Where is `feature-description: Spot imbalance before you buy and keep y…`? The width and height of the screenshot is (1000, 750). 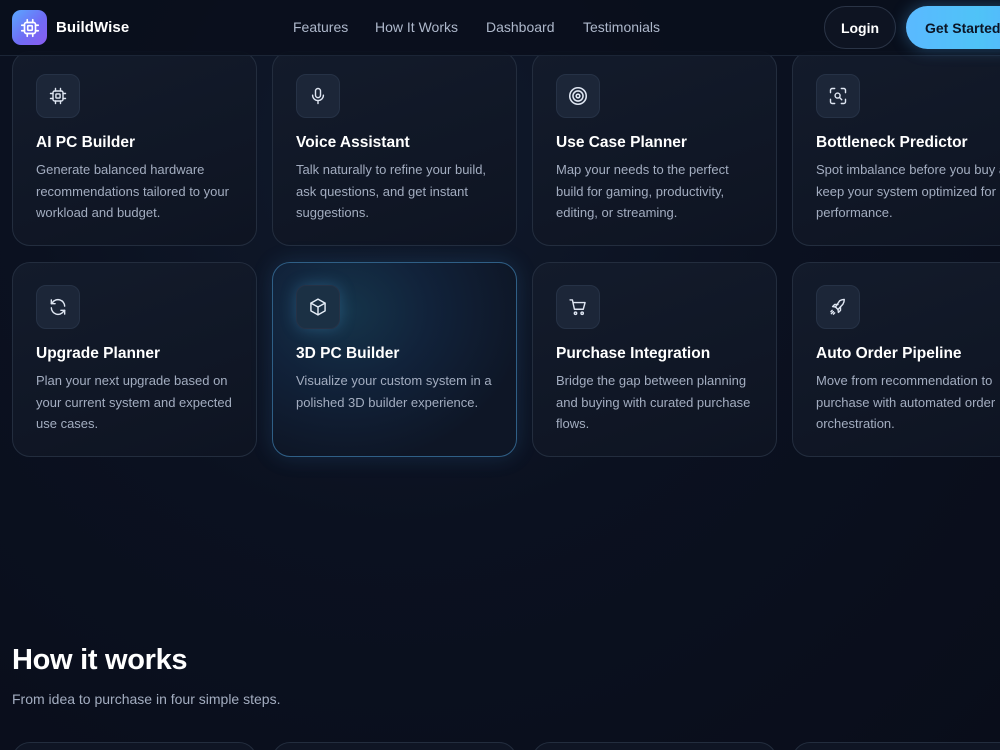 feature-description: Spot imbalance before you buy and keep y… is located at coordinates (908, 191).